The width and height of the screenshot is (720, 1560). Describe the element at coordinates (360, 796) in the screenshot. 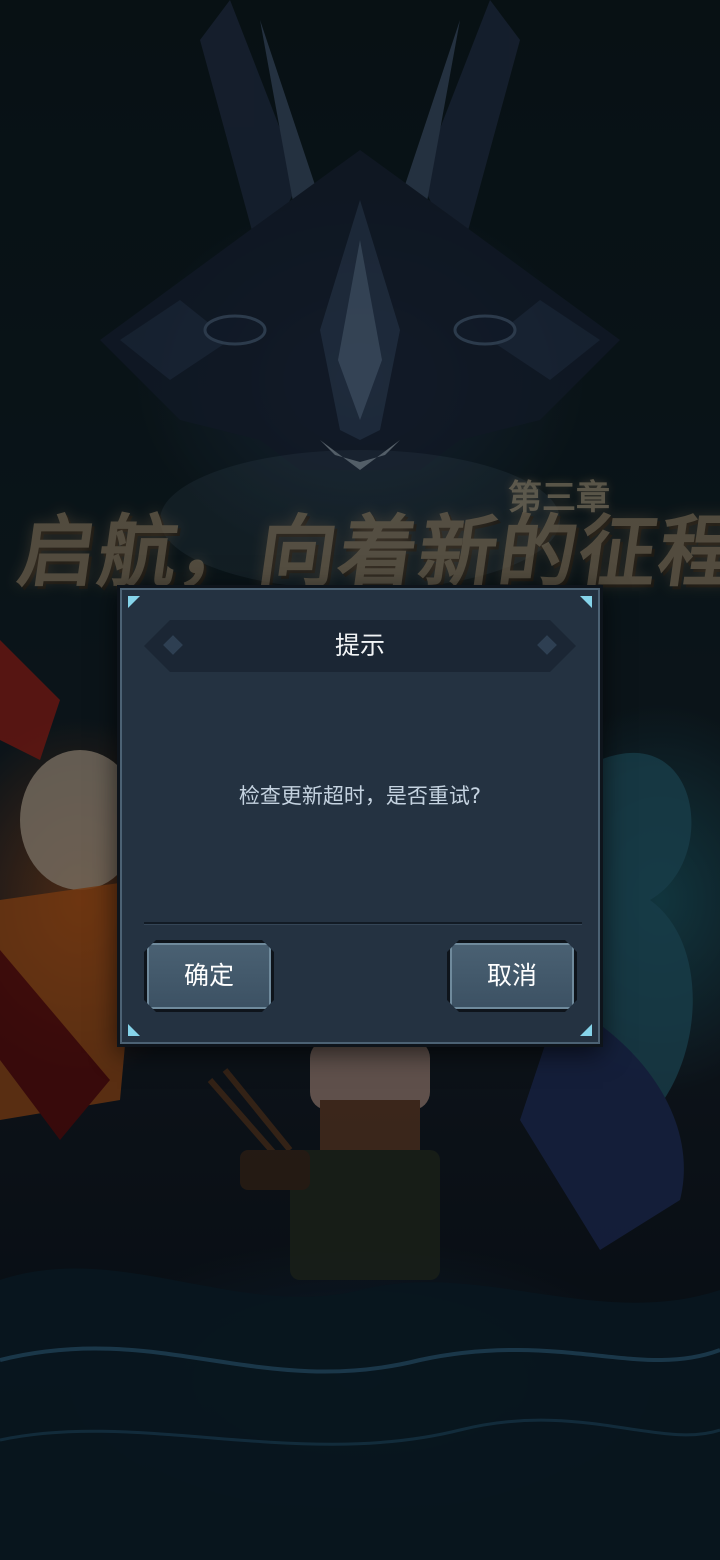

I see `dialog-message: 检查更新超时，是否重试?` at that location.